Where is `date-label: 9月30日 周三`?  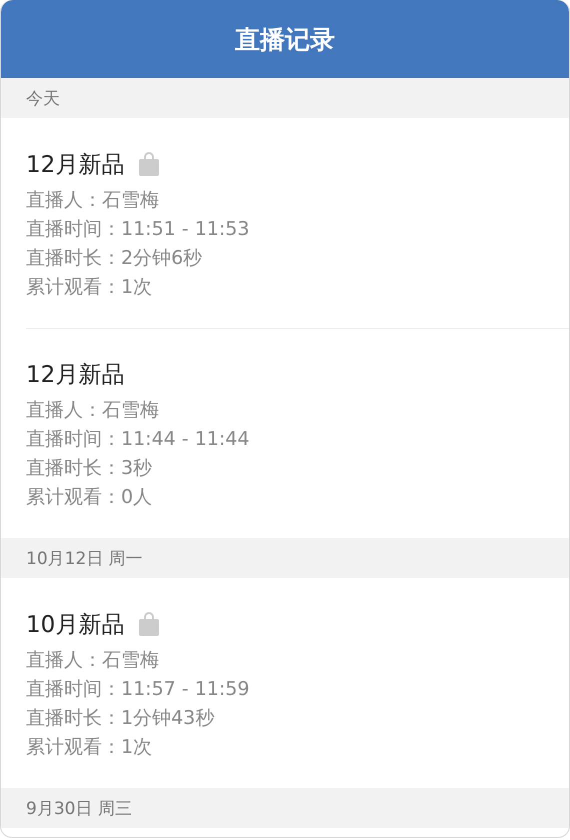
date-label: 9月30日 周三 is located at coordinates (79, 809).